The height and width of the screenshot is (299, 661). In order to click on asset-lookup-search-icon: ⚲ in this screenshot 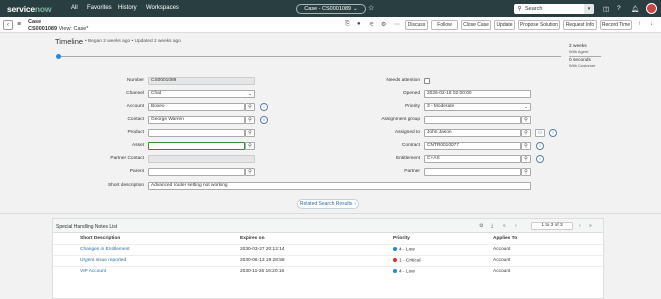, I will do `click(250, 146)`.